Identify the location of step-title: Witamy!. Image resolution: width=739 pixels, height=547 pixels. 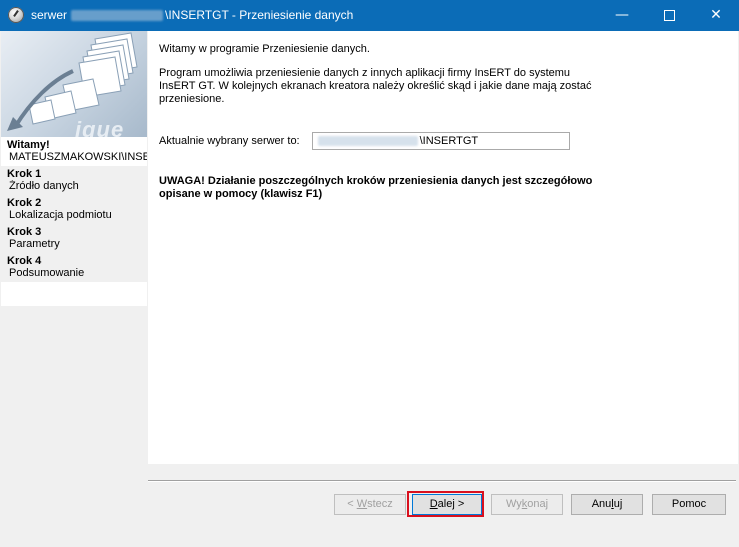
(28, 145).